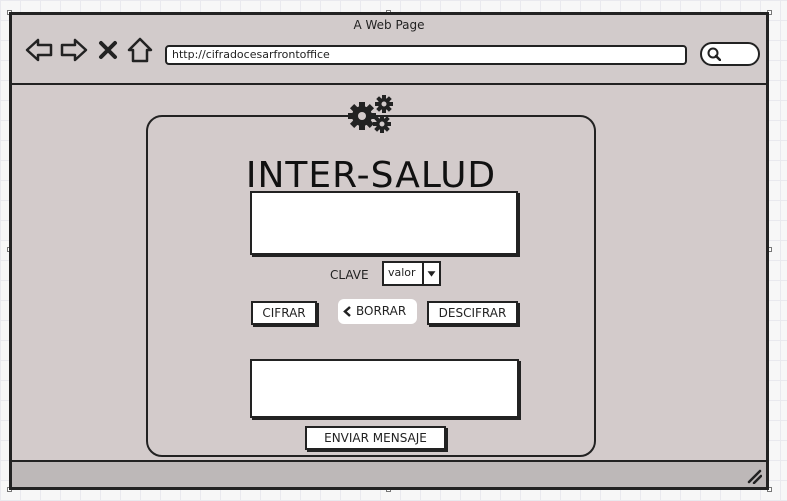 This screenshot has width=787, height=501. What do you see at coordinates (714, 54) in the screenshot?
I see `search-icon` at bounding box center [714, 54].